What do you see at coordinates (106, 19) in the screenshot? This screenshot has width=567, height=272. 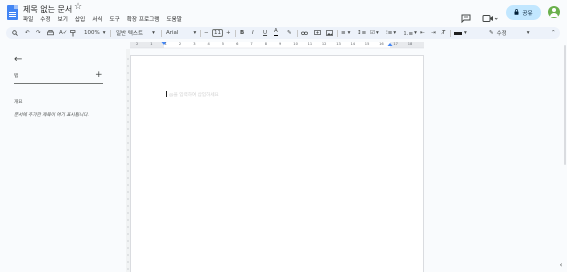 I see `menu-bar: 파일 수정 보기 삽입 서식 도구 확장 프로그램 도움말` at bounding box center [106, 19].